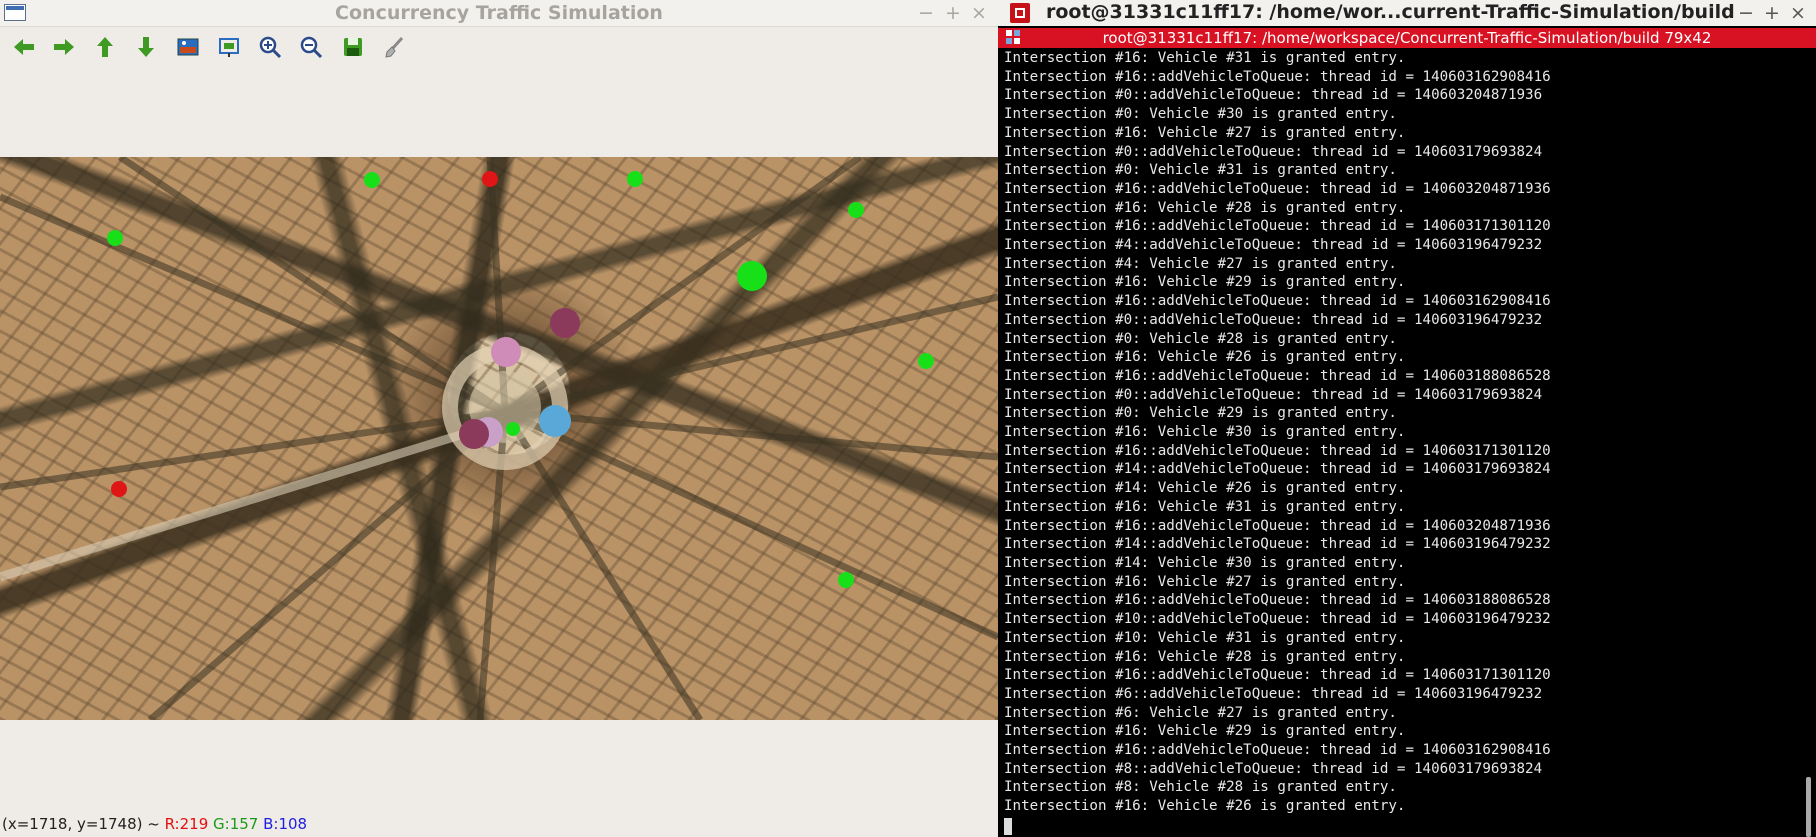  I want to click on properties-button, so click(394, 47).